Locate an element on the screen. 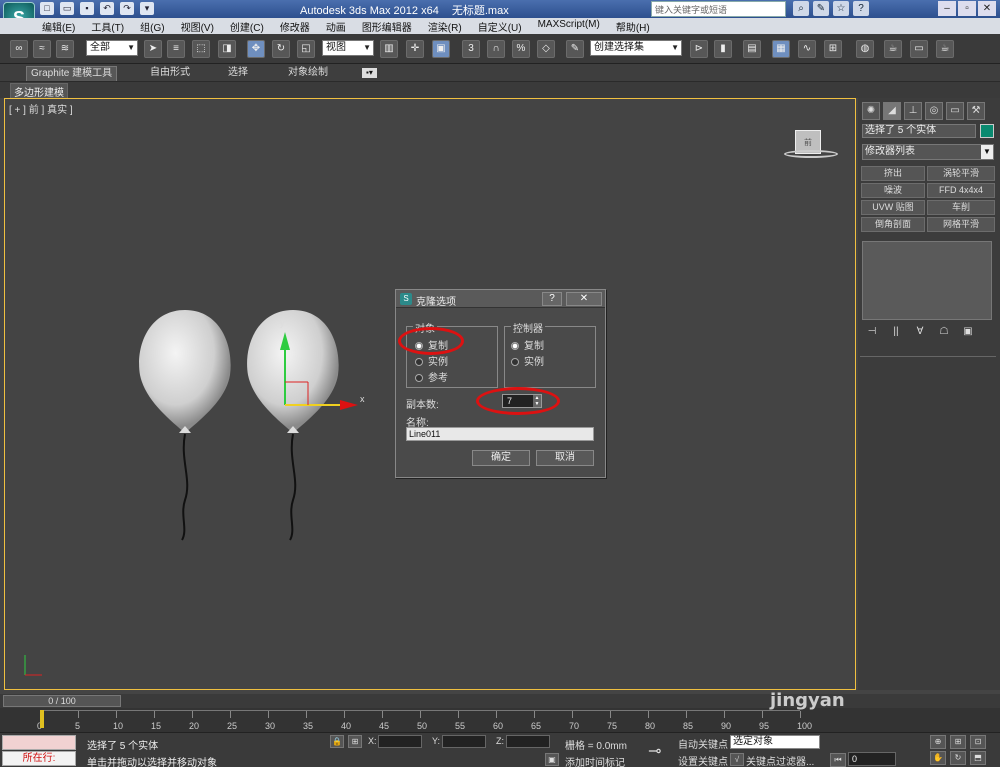 Image resolution: width=1000 pixels, height=767 pixels. controller-copy-radio: 复制 is located at coordinates (527, 344).